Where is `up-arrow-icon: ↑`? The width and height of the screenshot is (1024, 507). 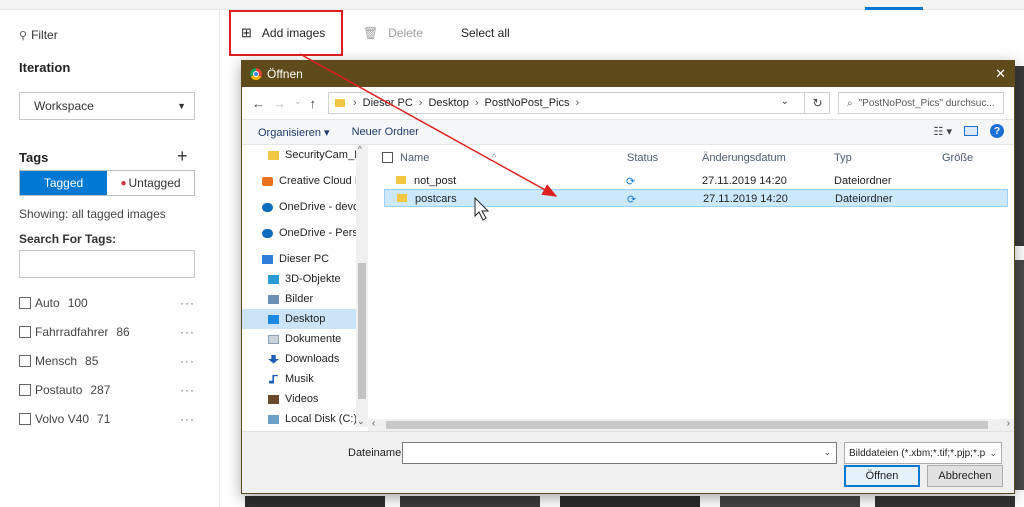
up-arrow-icon: ↑ is located at coordinates (313, 103).